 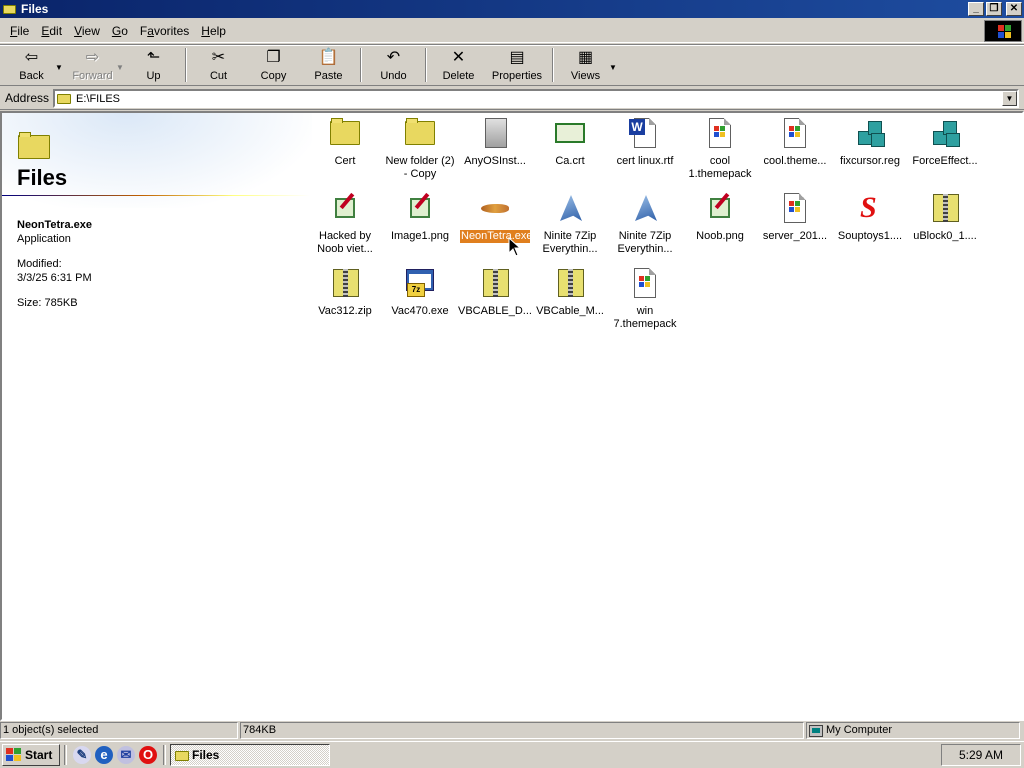 What do you see at coordinates (945, 133) in the screenshot?
I see `registry-icon` at bounding box center [945, 133].